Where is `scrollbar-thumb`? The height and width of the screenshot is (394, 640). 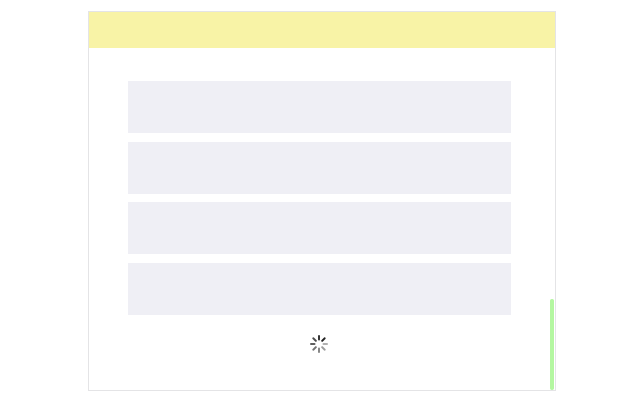 scrollbar-thumb is located at coordinates (552, 344).